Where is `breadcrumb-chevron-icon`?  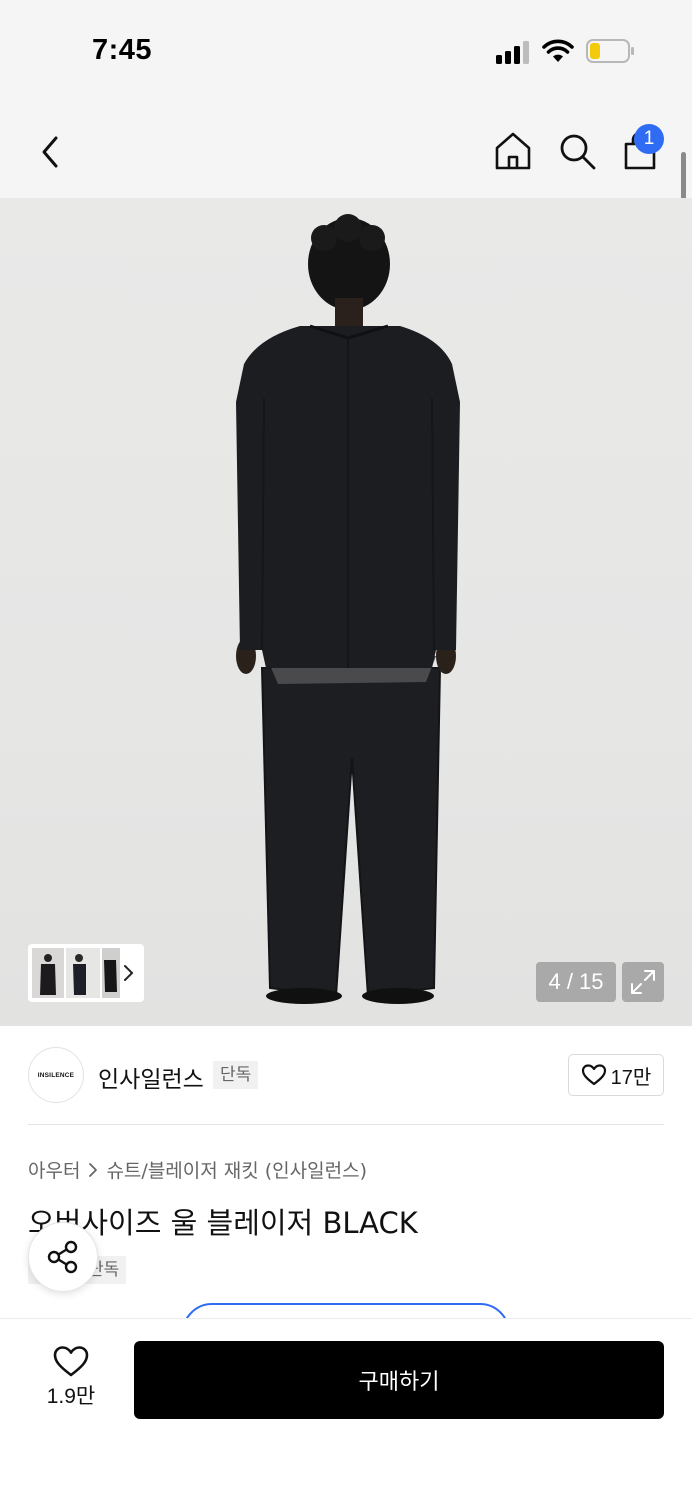 breadcrumb-chevron-icon is located at coordinates (93, 1169).